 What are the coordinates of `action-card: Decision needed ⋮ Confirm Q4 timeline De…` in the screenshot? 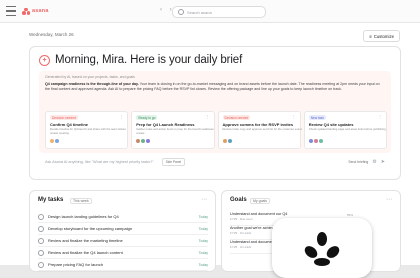 It's located at (87, 130).